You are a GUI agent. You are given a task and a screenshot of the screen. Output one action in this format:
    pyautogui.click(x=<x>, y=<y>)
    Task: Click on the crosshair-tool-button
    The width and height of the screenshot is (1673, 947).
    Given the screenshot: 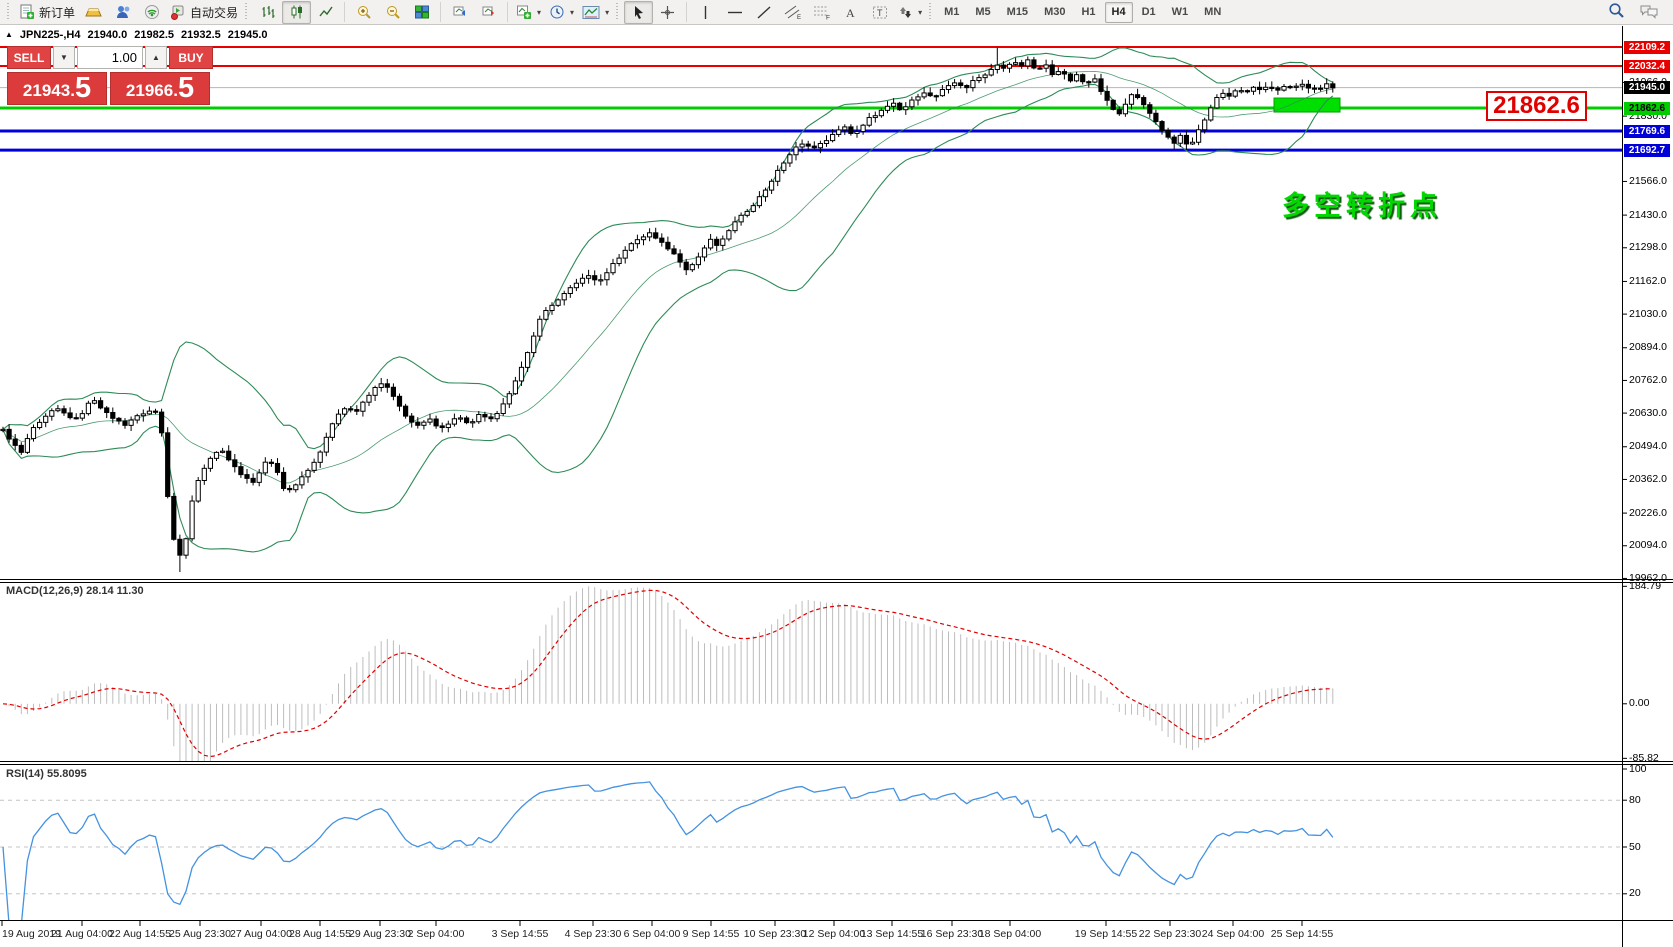 What is the action you would take?
    pyautogui.click(x=667, y=12)
    